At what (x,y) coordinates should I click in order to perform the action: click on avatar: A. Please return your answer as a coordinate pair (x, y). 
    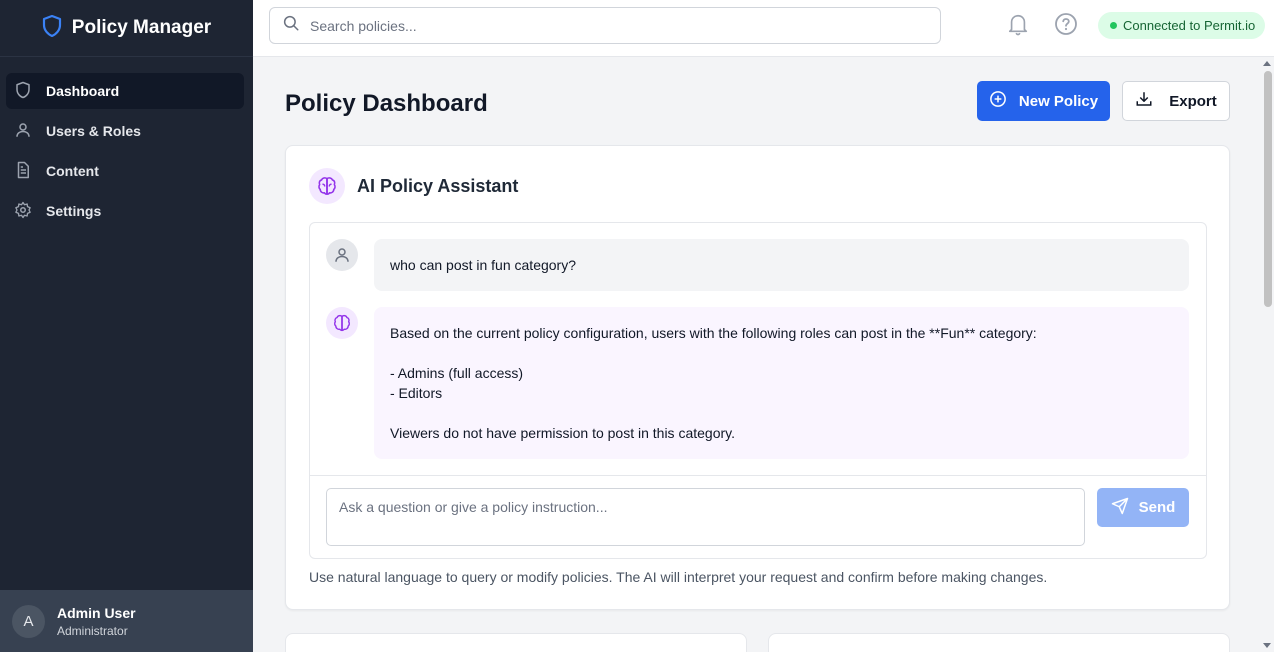
    Looking at the image, I should click on (28, 621).